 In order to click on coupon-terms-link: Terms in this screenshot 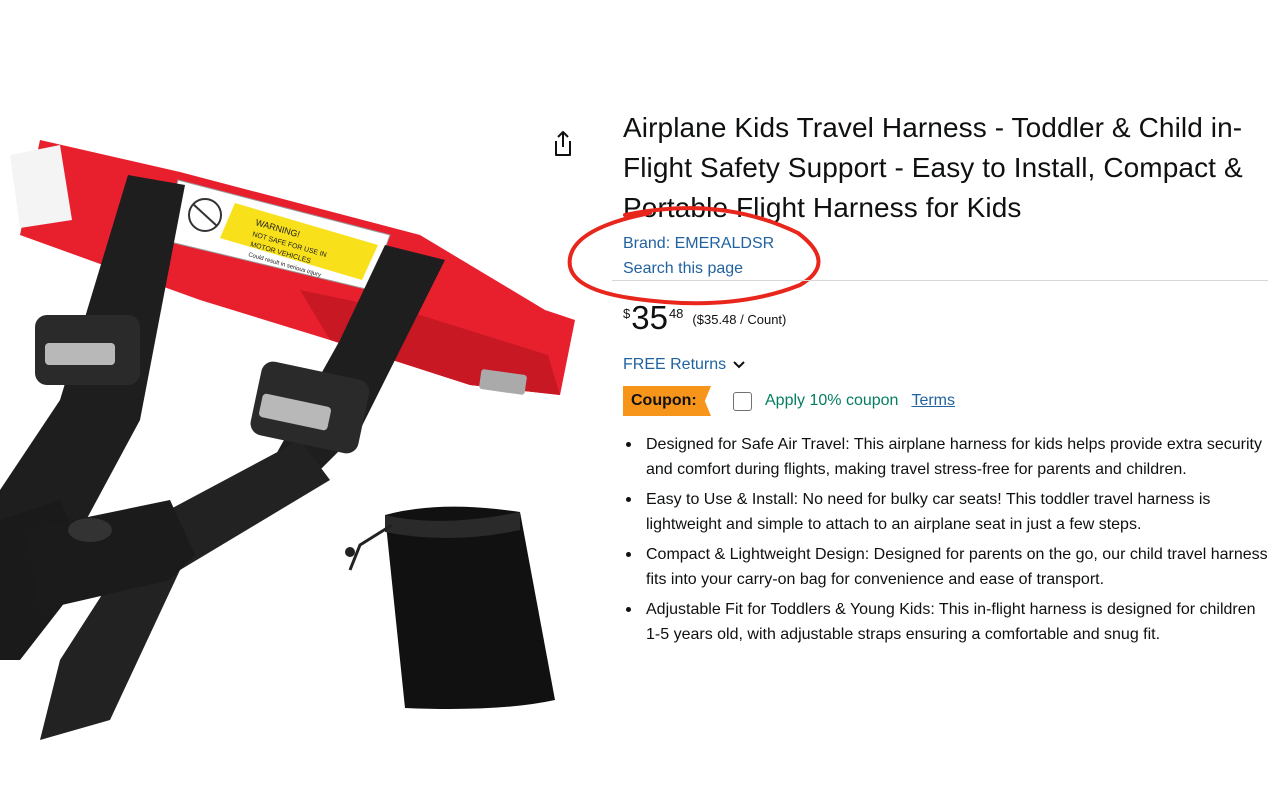, I will do `click(933, 401)`.